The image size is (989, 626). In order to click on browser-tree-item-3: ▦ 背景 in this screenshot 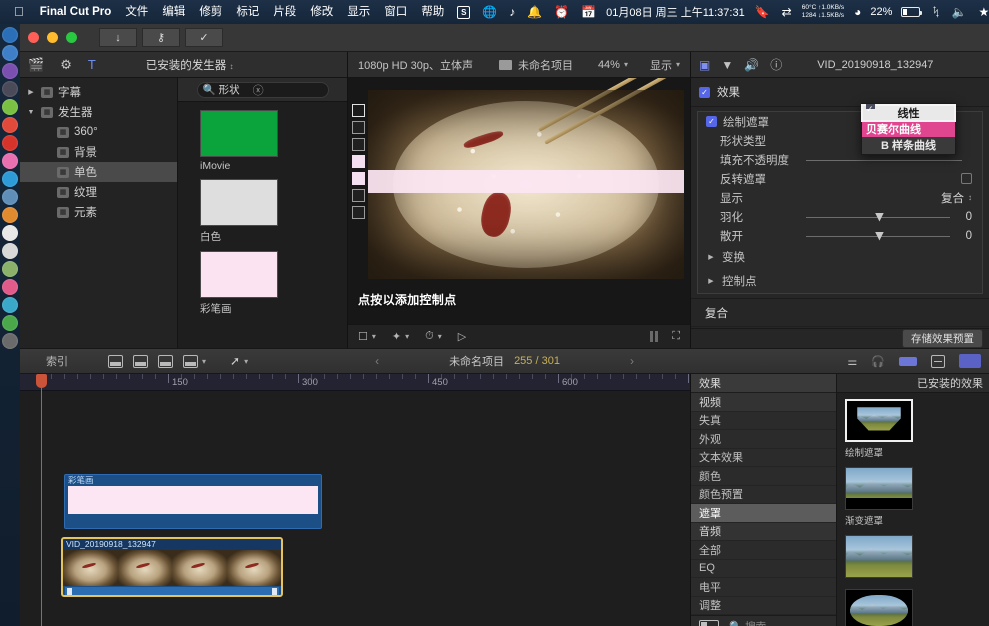, I will do `click(98, 152)`.